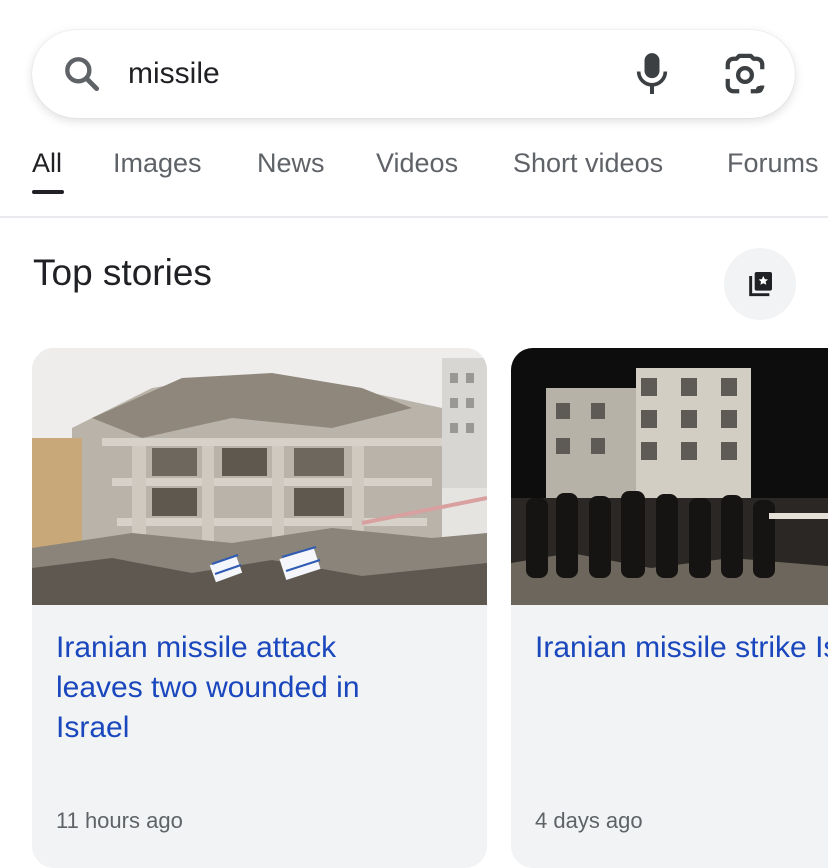  I want to click on search-icon, so click(82, 74).